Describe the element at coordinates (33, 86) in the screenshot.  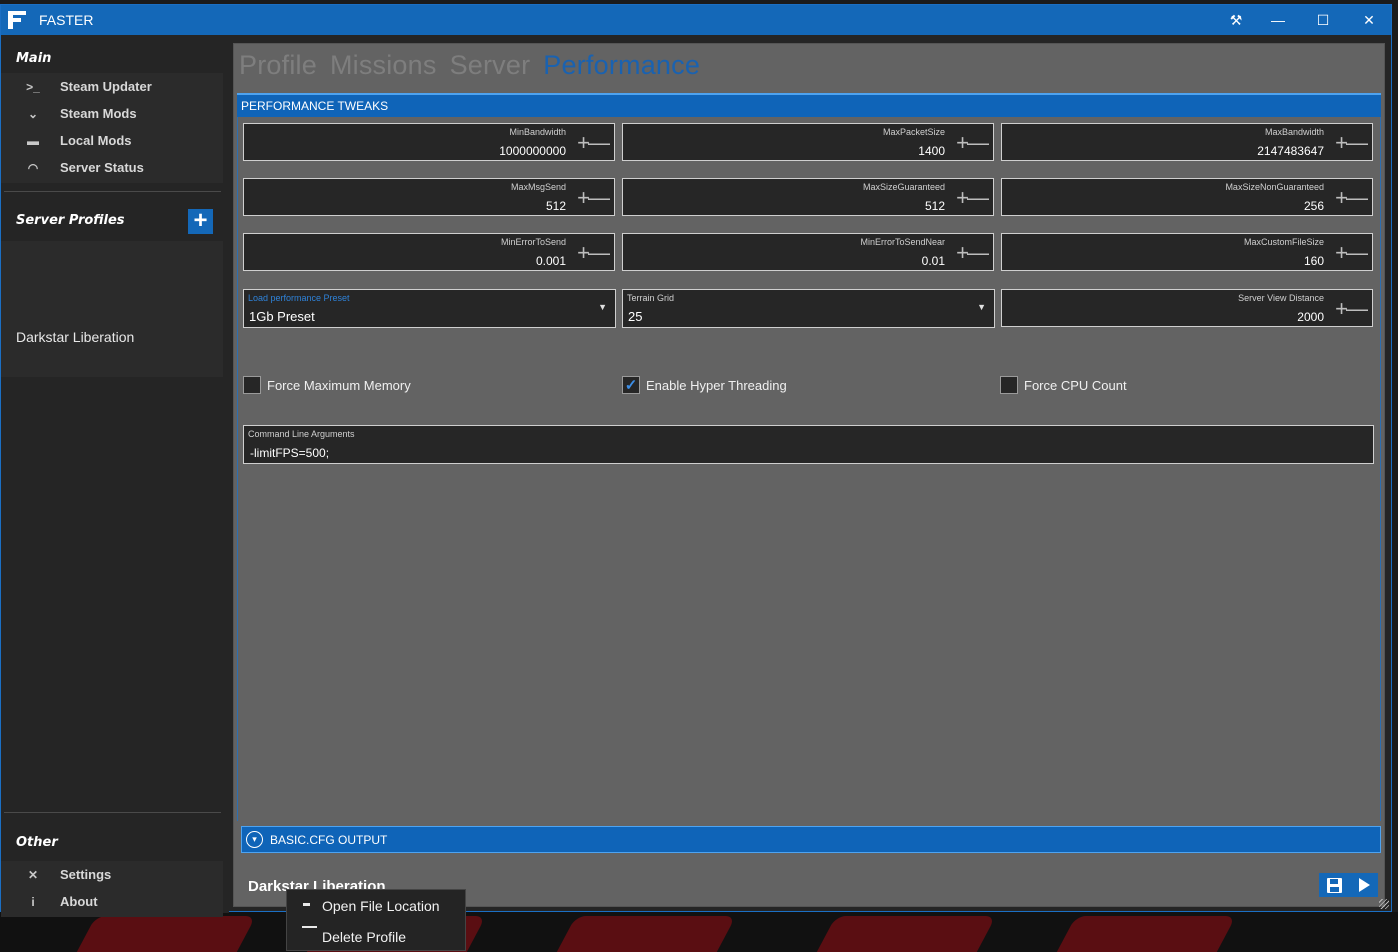
I see `terminal-icon: >_` at that location.